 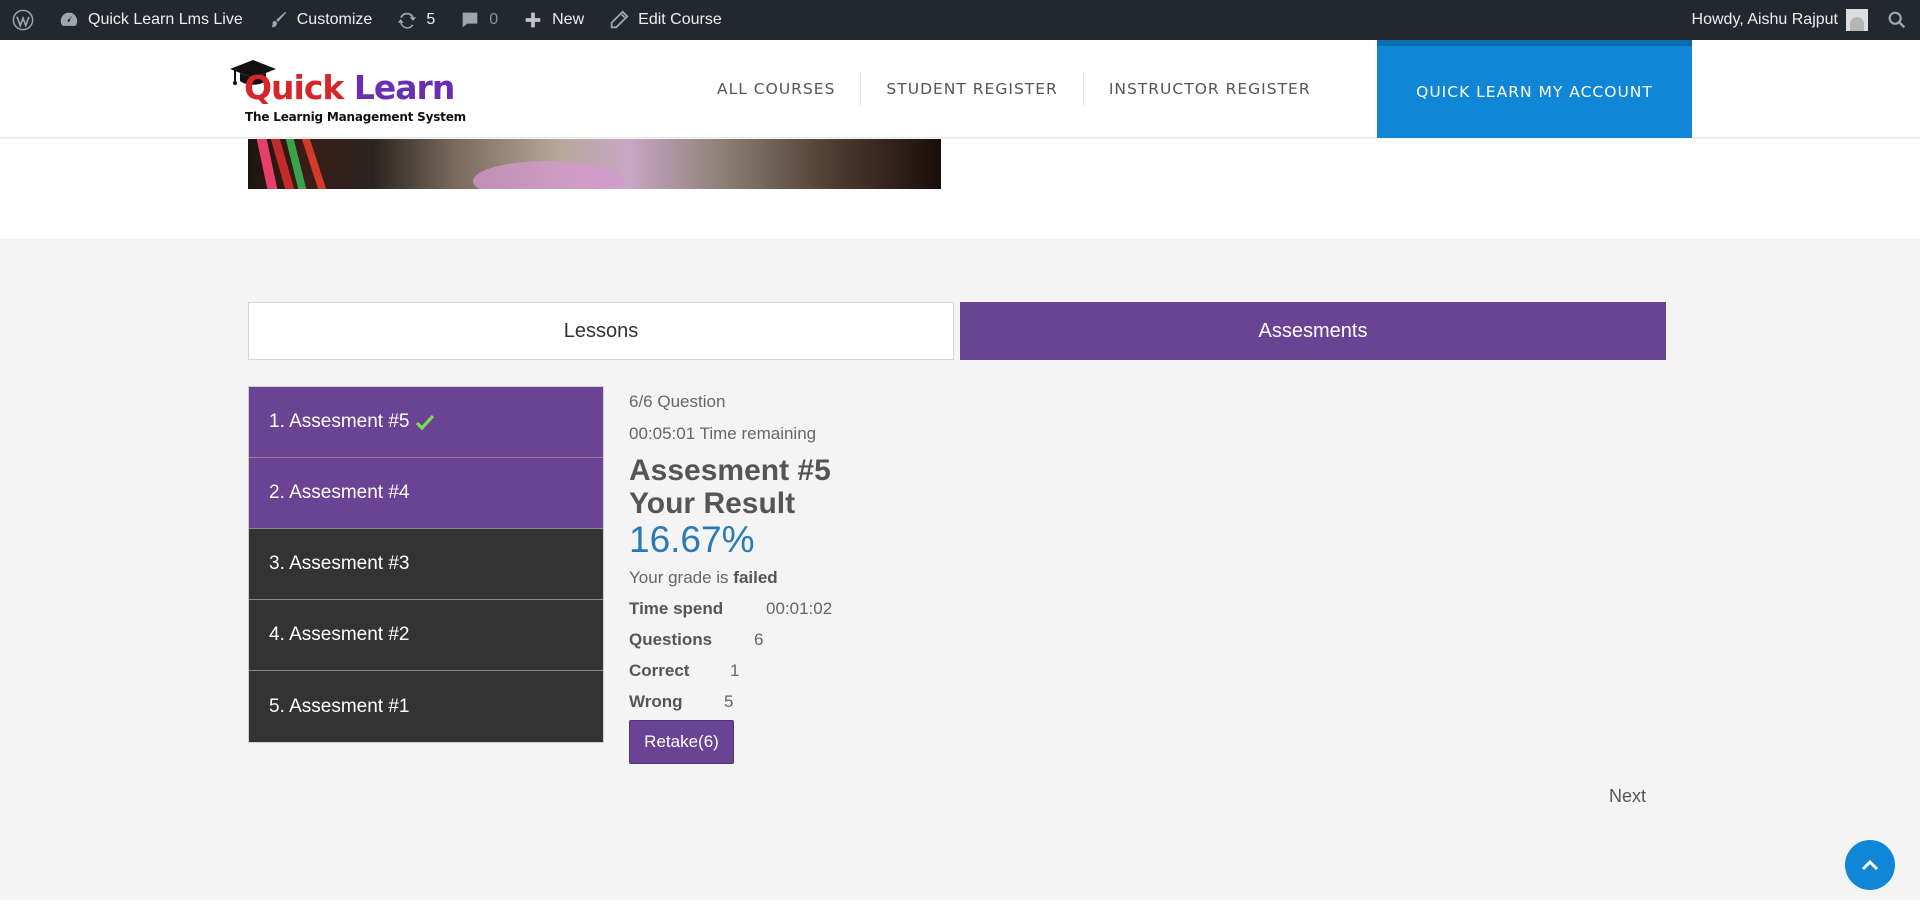 I want to click on wordpress-logo-button, so click(x=23, y=20).